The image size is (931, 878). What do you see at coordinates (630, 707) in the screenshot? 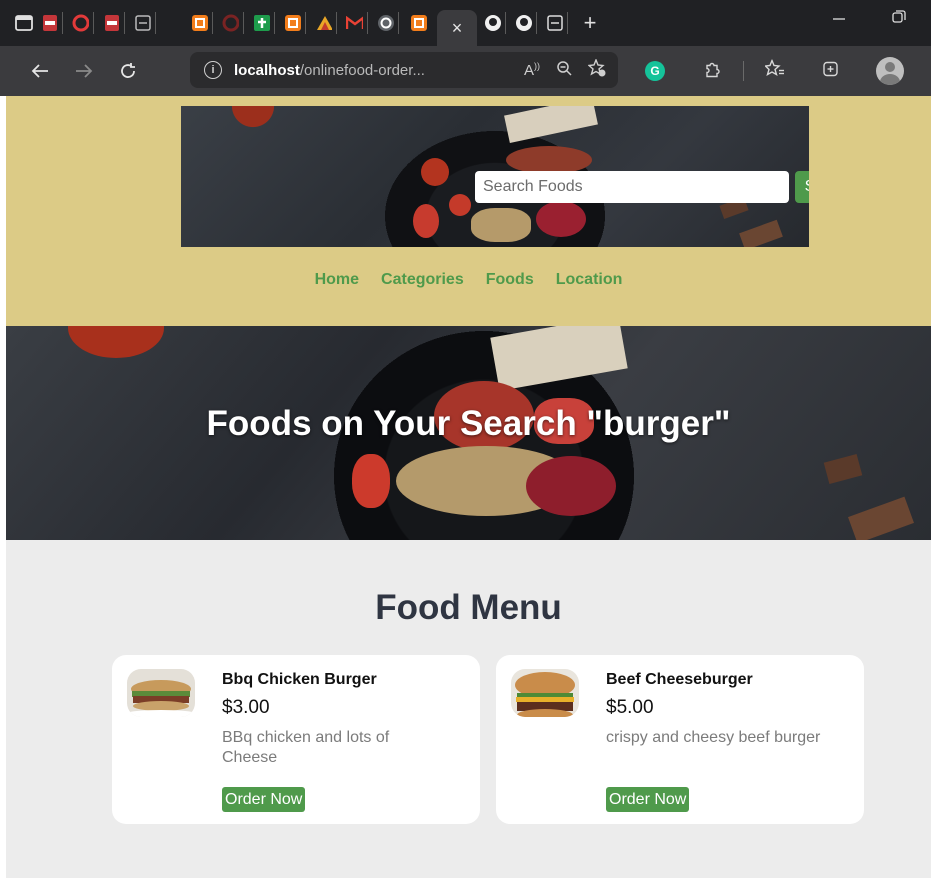
I see `food-price: $5.00` at bounding box center [630, 707].